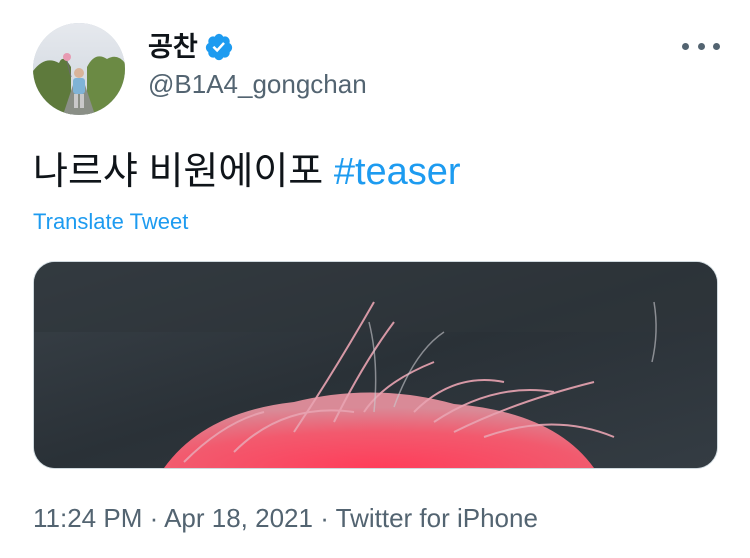  I want to click on tweet-date: Apr 18, 2021, so click(238, 518).